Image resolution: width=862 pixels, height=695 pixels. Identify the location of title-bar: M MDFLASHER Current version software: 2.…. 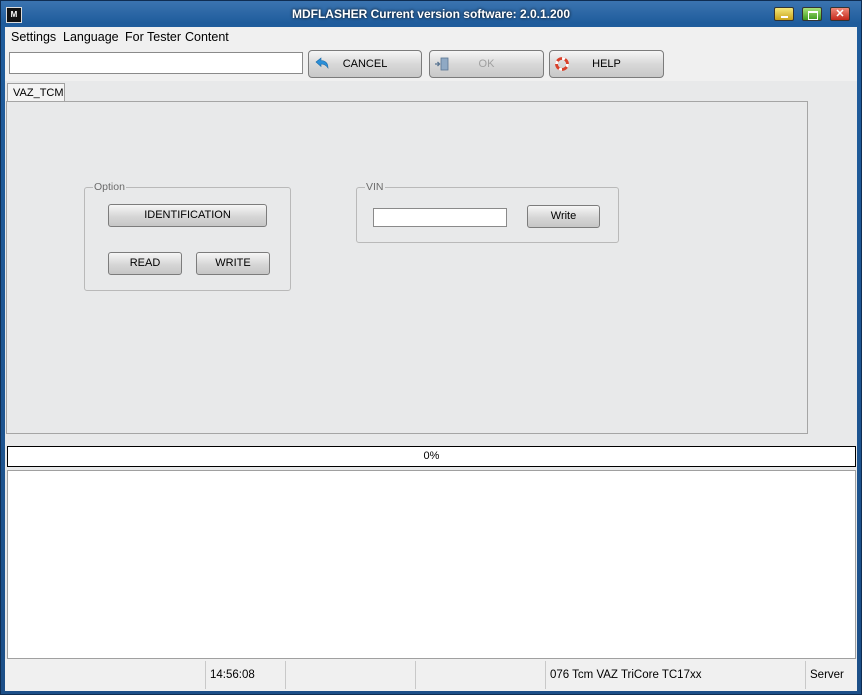
(431, 14).